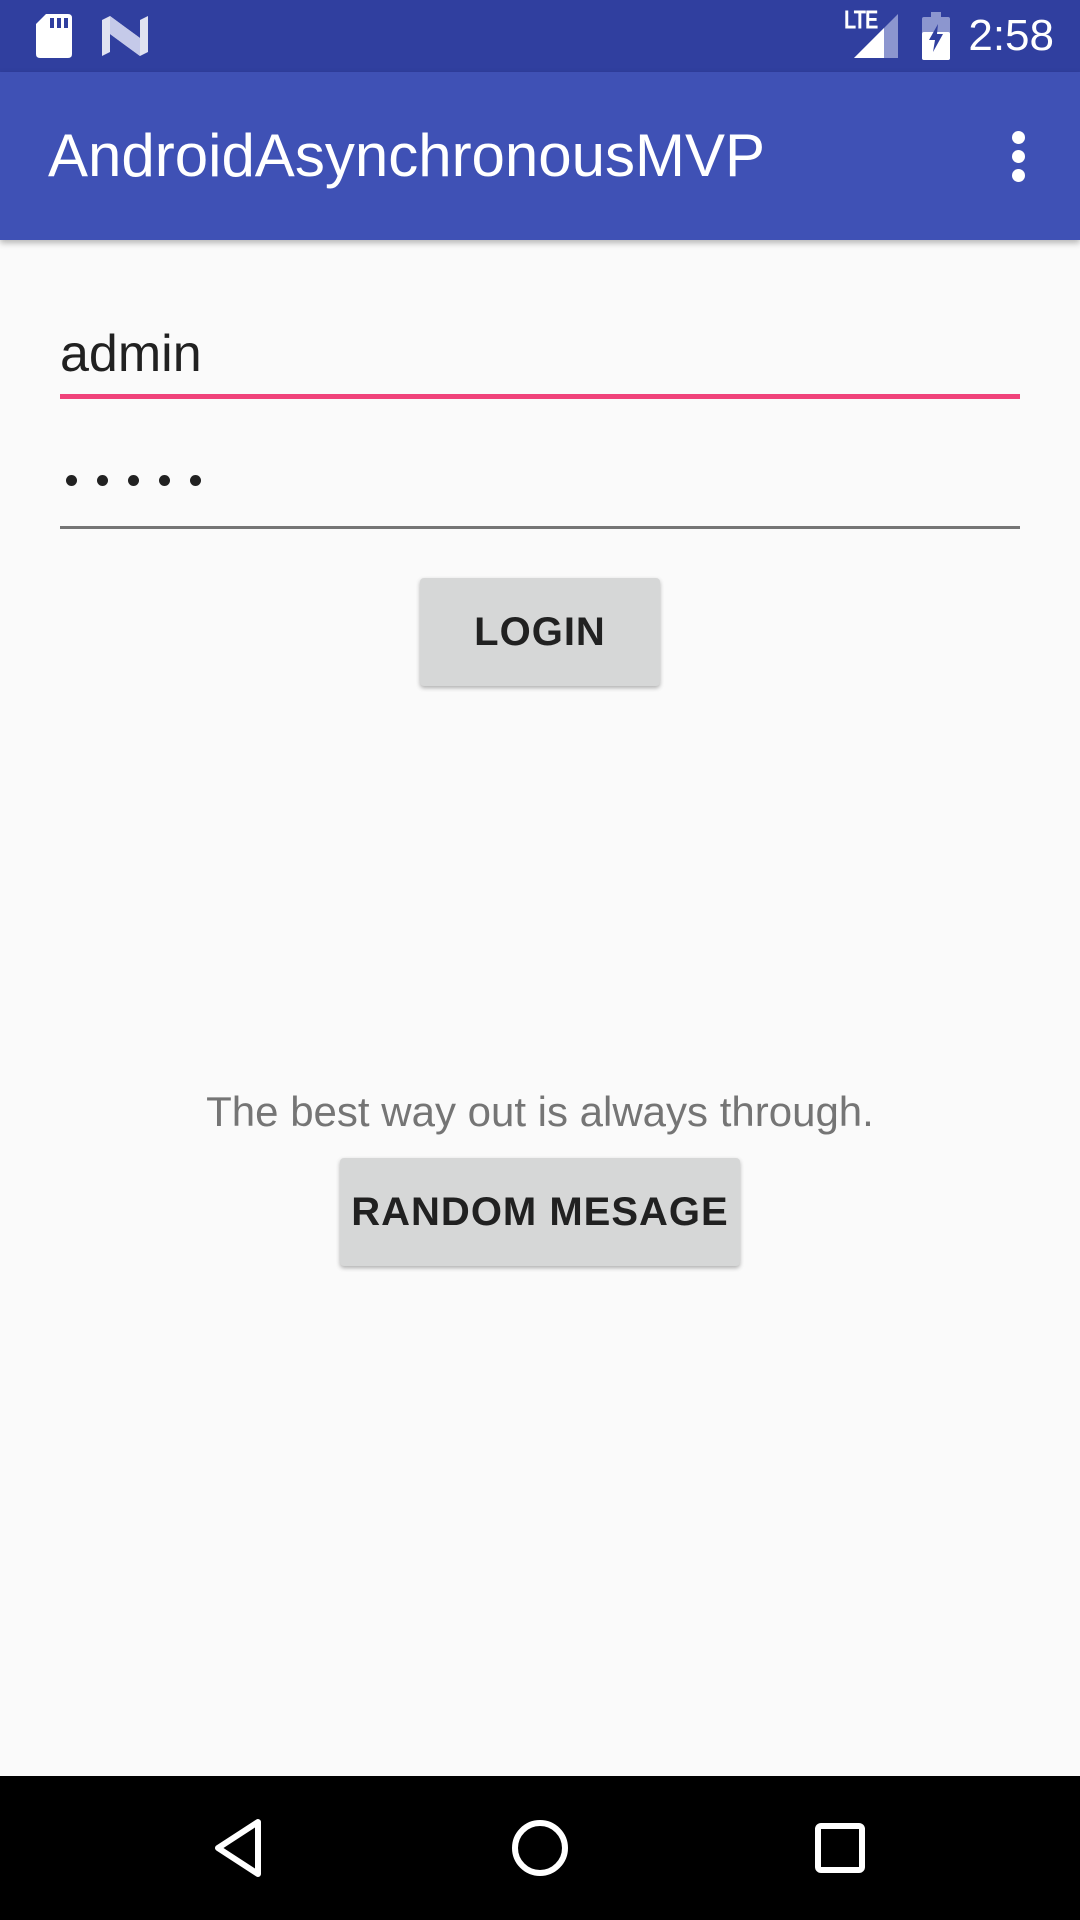 This screenshot has height=1920, width=1080. Describe the element at coordinates (876, 36) in the screenshot. I see `lte-signal-icon` at that location.